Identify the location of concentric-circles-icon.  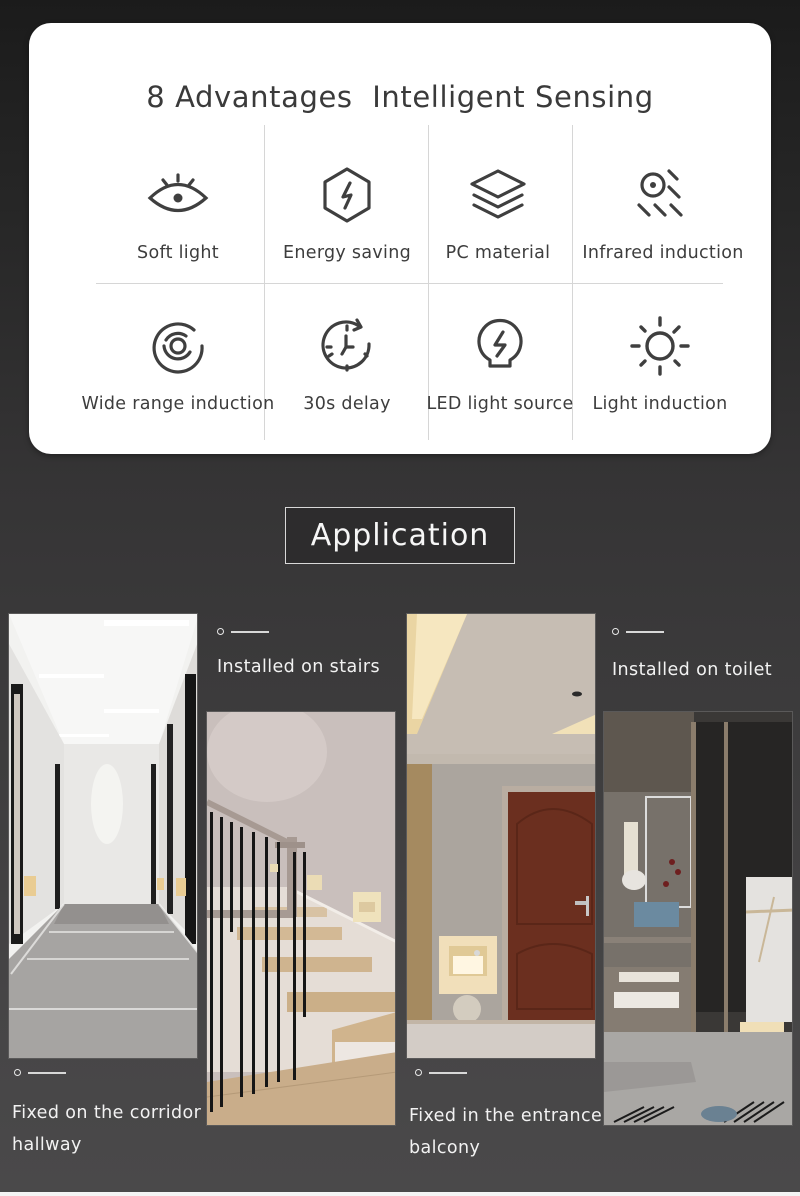
(178, 346).